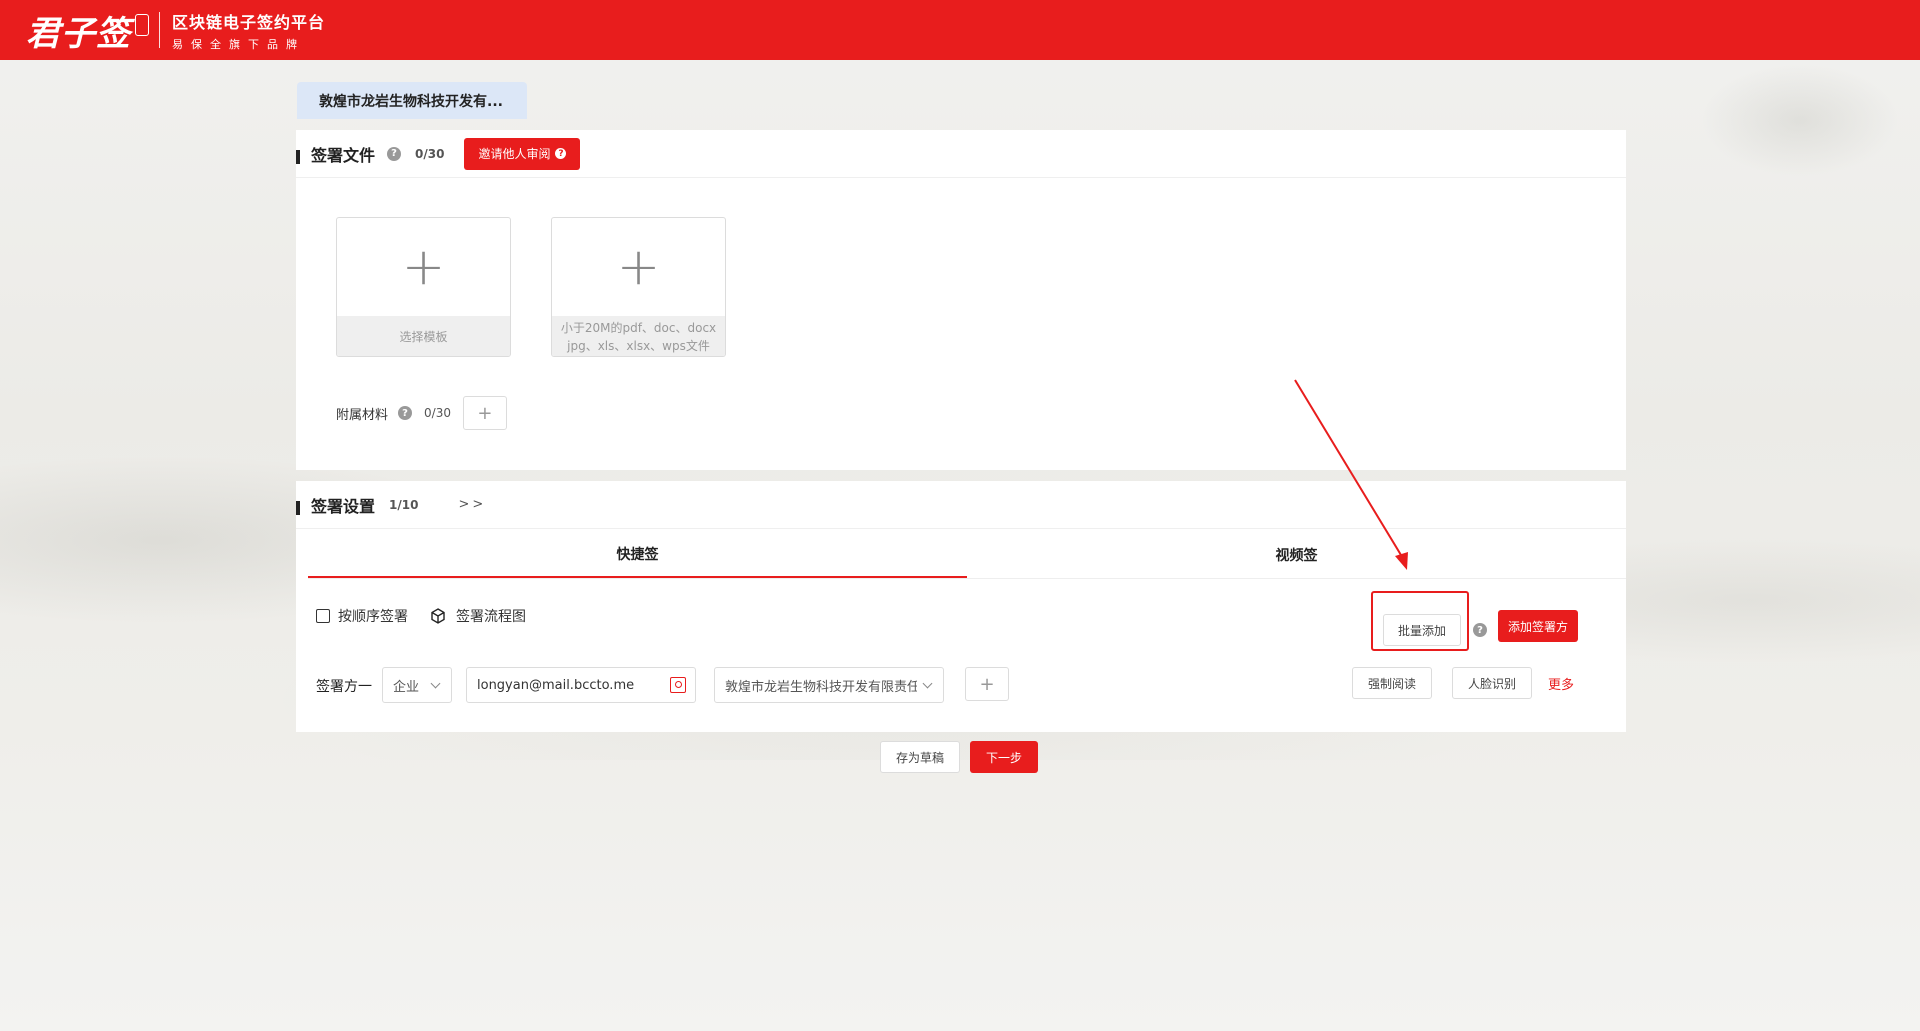 The width and height of the screenshot is (1920, 1031). I want to click on background-bamboo-leaves, so click(1770, 160).